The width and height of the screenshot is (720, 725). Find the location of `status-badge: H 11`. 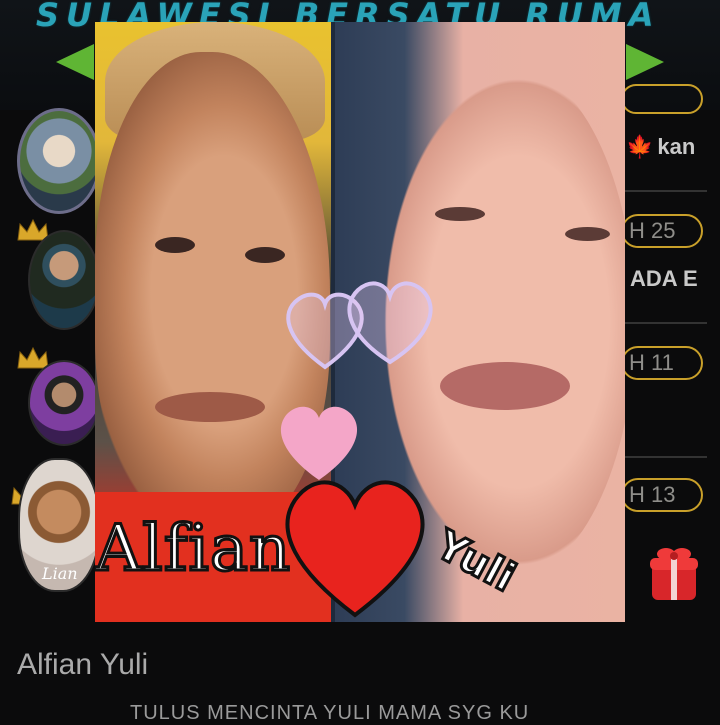

status-badge: H 11 is located at coordinates (662, 363).